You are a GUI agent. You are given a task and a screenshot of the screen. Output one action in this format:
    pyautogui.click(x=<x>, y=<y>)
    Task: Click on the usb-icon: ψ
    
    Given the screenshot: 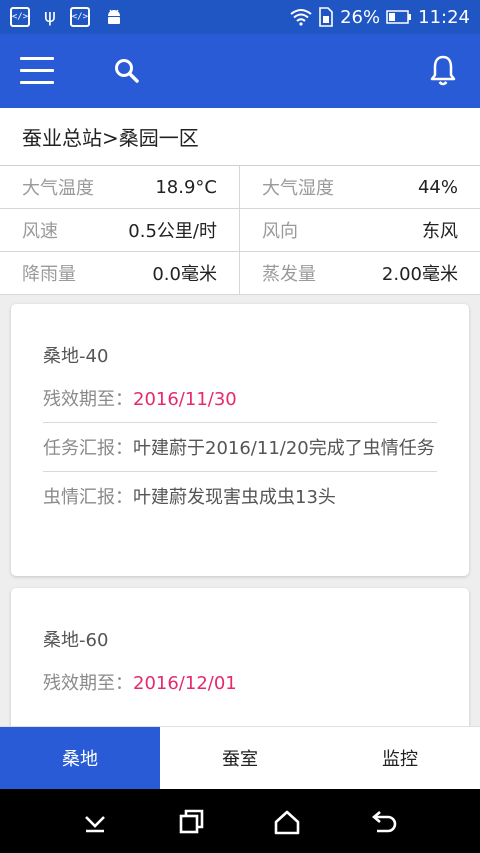 What is the action you would take?
    pyautogui.click(x=50, y=16)
    